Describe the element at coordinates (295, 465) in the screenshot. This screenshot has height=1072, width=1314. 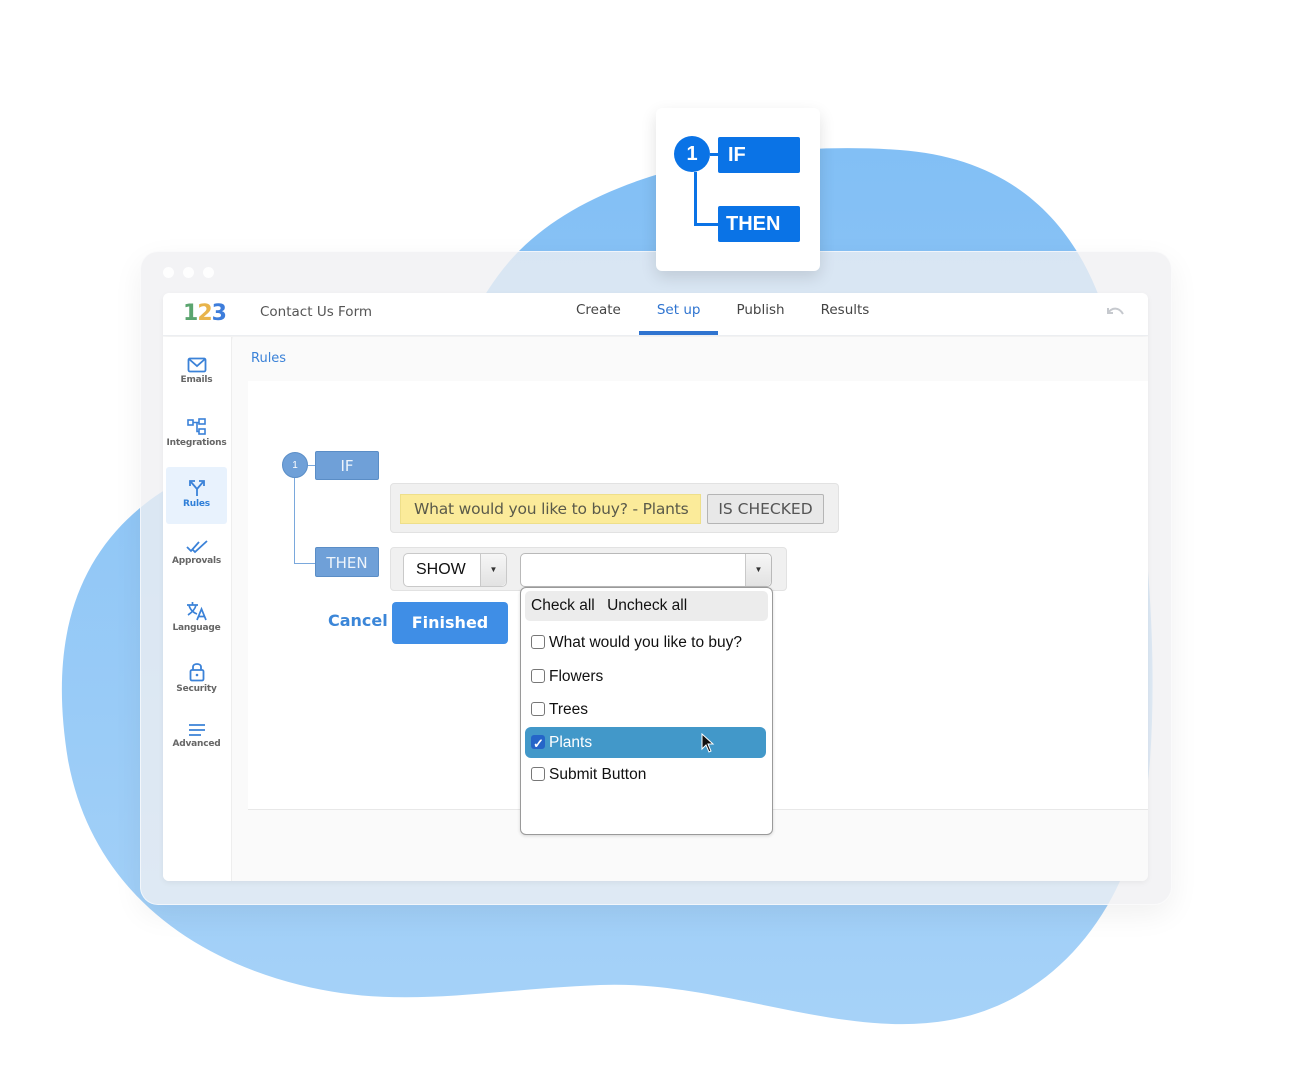
I see `rule-number-badge: 1` at that location.